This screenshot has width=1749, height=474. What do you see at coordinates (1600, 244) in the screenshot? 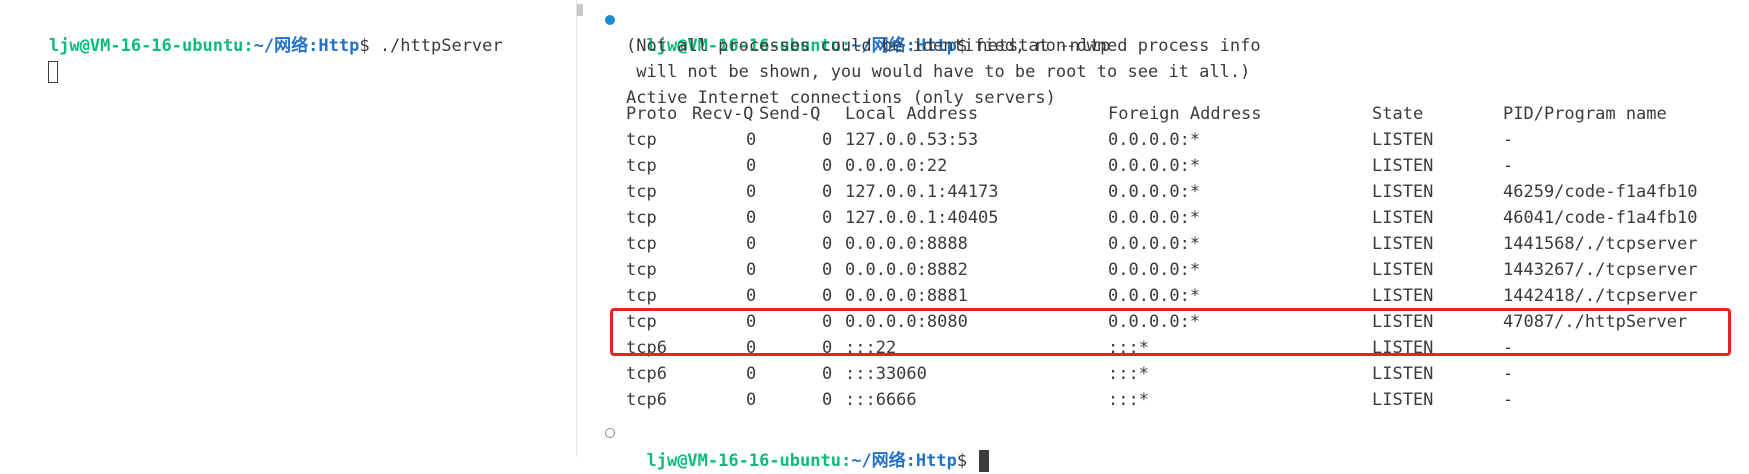
I see `table-cell-pid-program: 1441568/./tcpserver` at bounding box center [1600, 244].